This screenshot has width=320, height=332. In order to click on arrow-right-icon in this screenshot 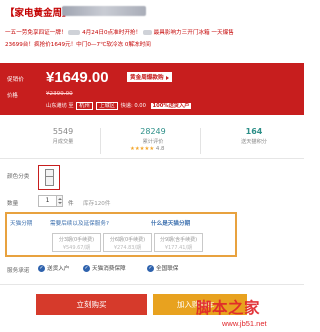, I will do `click(167, 77)`.